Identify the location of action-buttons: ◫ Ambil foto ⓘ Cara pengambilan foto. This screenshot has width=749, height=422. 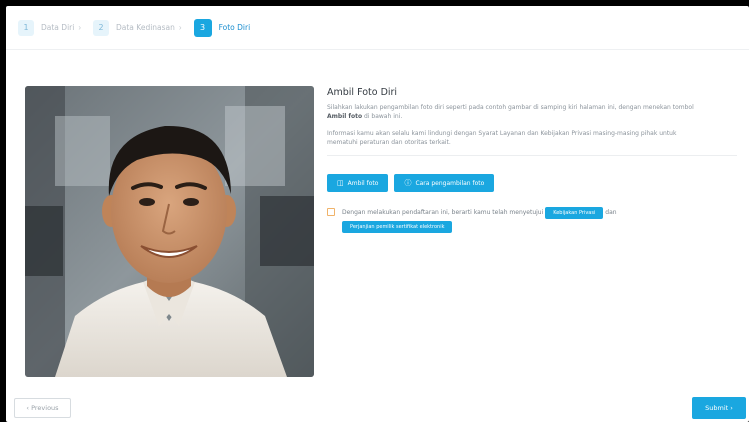
(532, 183).